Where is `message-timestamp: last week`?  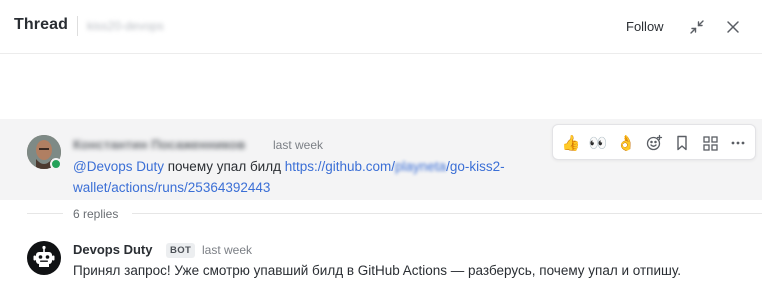
message-timestamp: last week is located at coordinates (298, 145).